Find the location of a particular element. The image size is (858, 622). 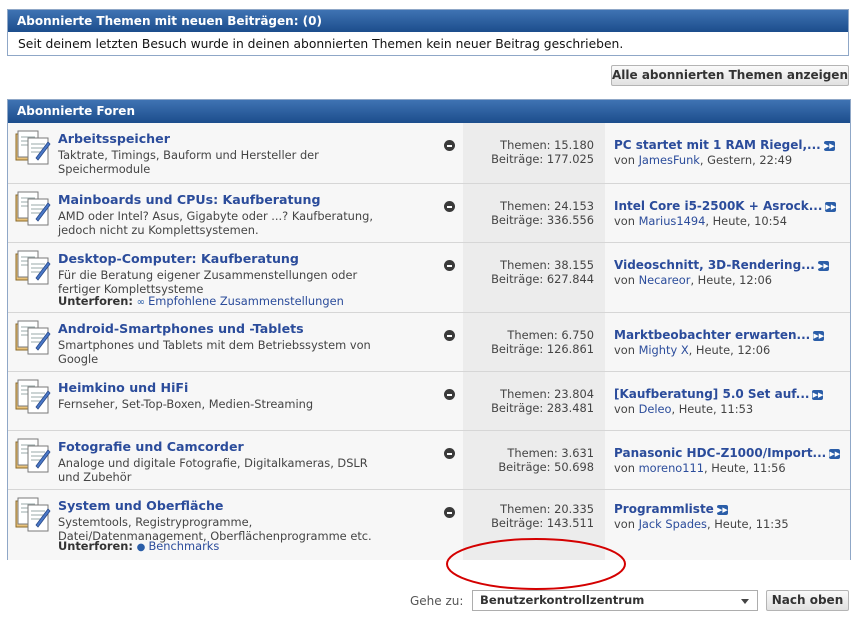

last-post-title: PC startet mit 1 RAM Riegel,... ▶▶ is located at coordinates (724, 145).